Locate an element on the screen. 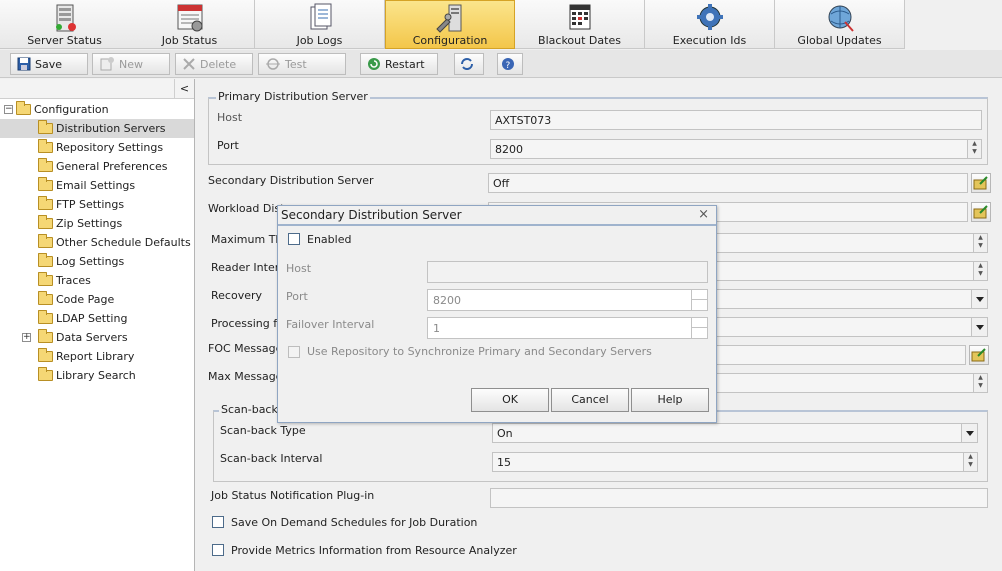 This screenshot has width=1002, height=571. refresh-icon is located at coordinates (467, 64).